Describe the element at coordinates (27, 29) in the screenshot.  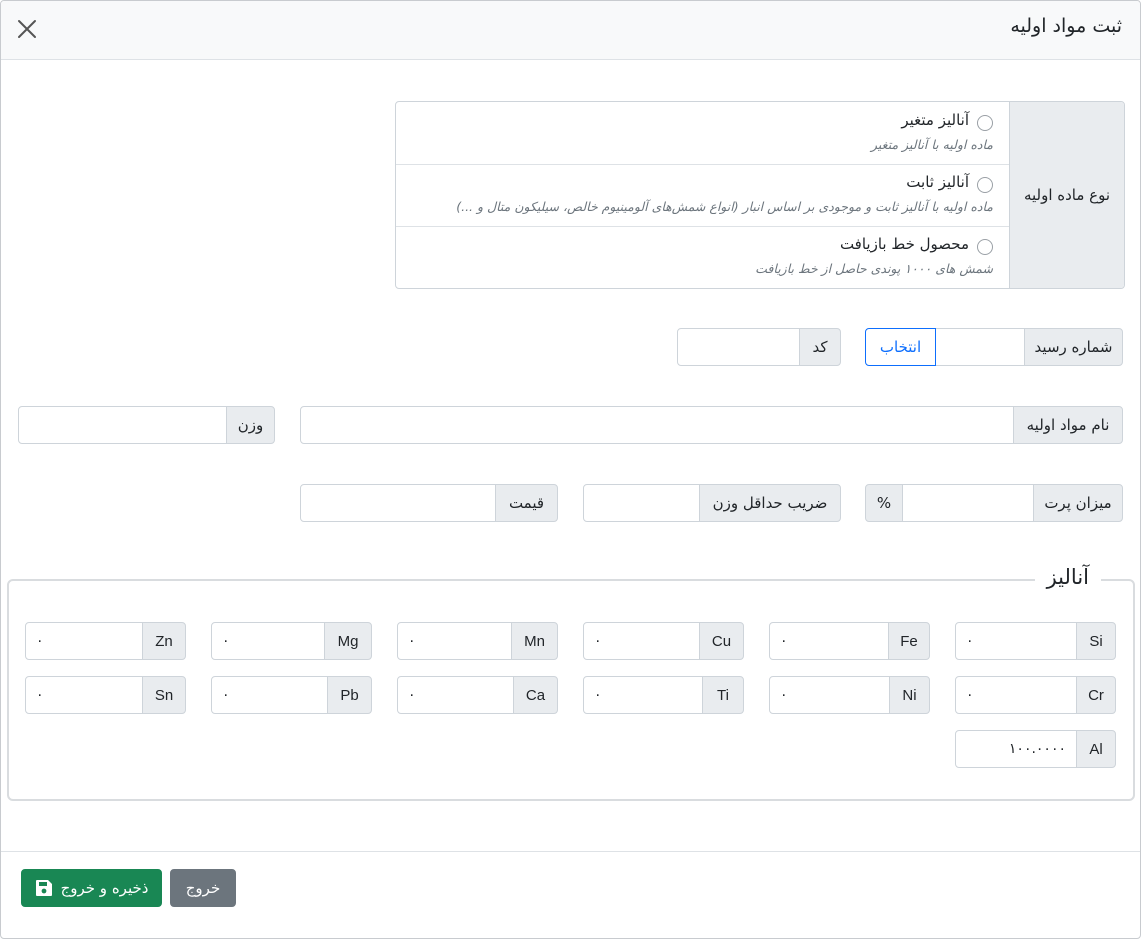
I see `close-icon` at that location.